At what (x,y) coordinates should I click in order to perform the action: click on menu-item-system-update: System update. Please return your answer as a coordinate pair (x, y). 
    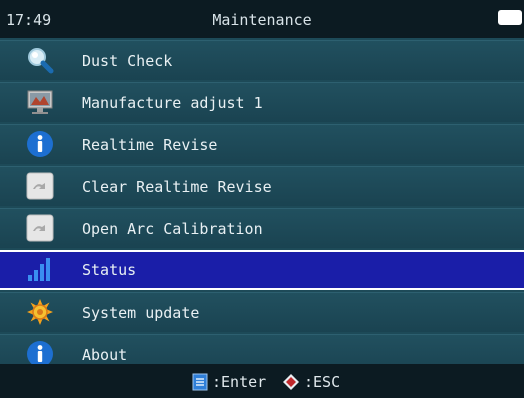
    Looking at the image, I should click on (262, 312).